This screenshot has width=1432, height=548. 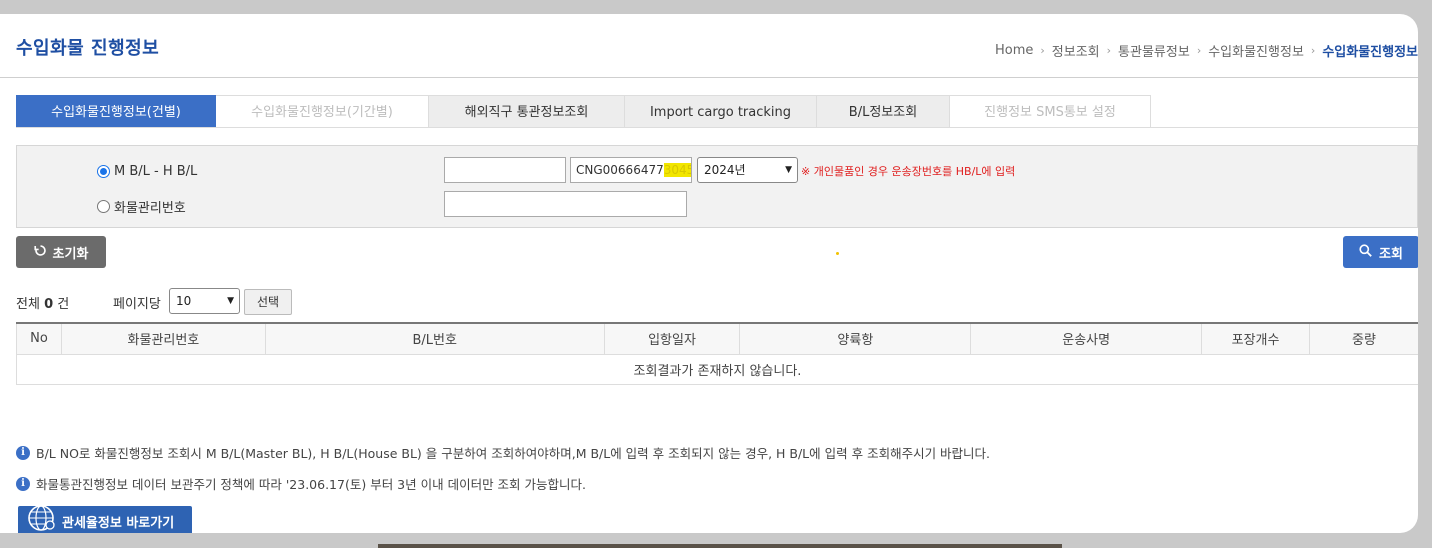 What do you see at coordinates (103, 206) in the screenshot?
I see `radio-cargo-no` at bounding box center [103, 206].